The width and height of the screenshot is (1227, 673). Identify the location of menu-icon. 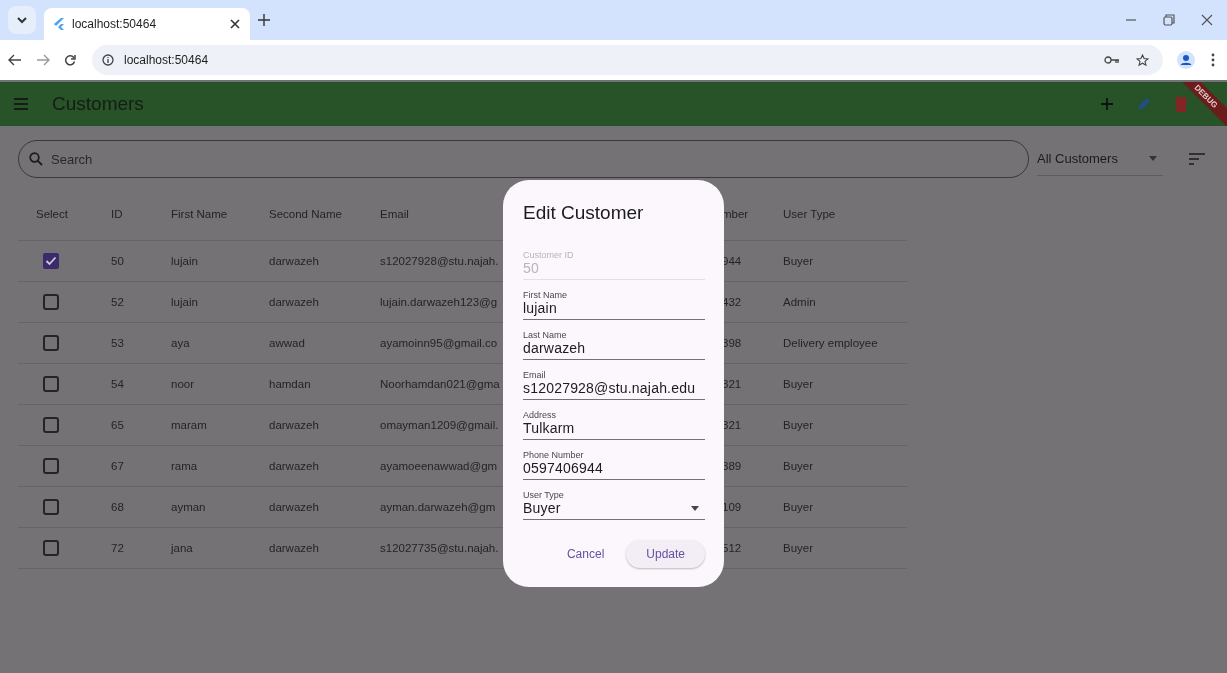
(21, 104).